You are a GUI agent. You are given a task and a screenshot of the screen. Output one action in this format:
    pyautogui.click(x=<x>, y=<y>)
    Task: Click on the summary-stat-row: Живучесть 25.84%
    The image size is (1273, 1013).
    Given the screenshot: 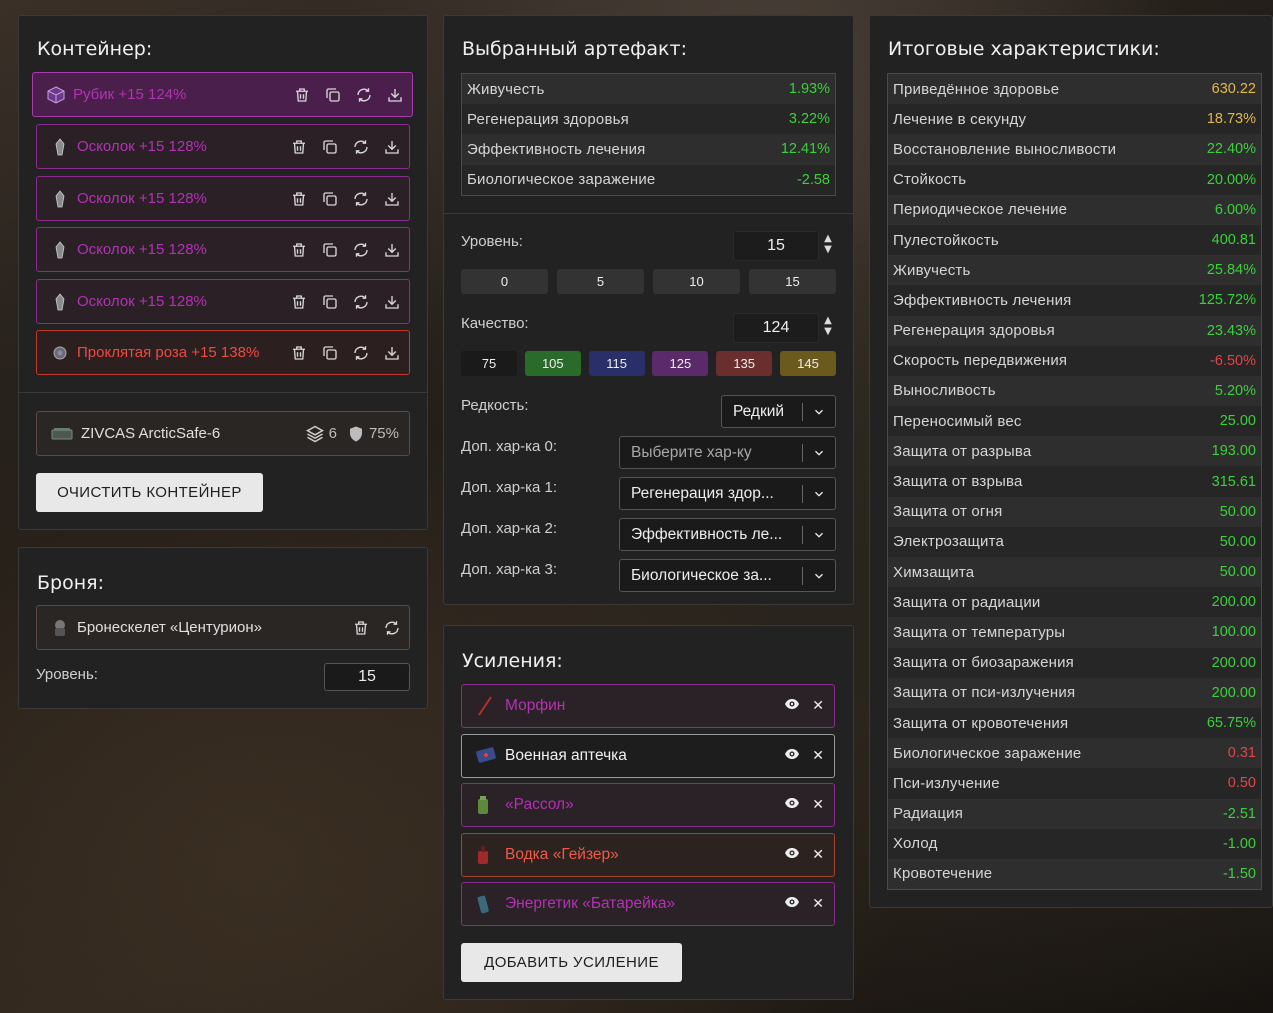 What is the action you would take?
    pyautogui.click(x=1074, y=270)
    